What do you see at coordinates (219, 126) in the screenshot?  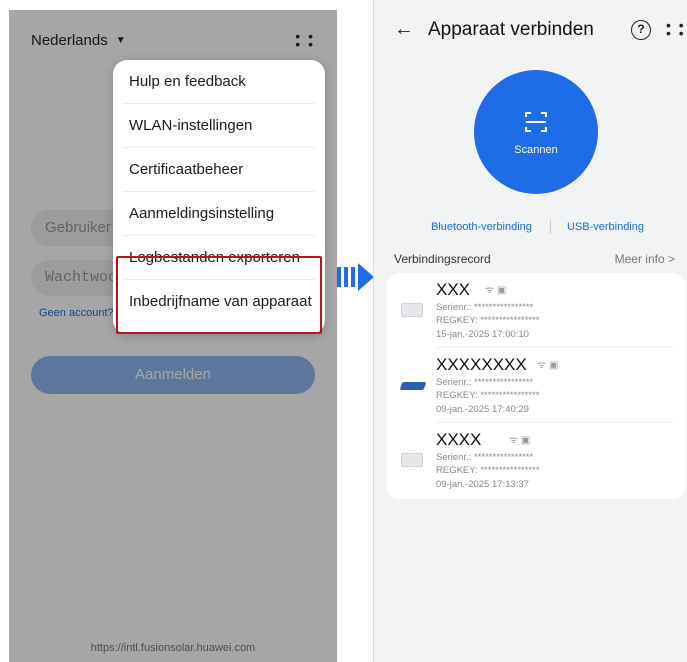 I see `menu-item-wlan: WLAN-instellingen` at bounding box center [219, 126].